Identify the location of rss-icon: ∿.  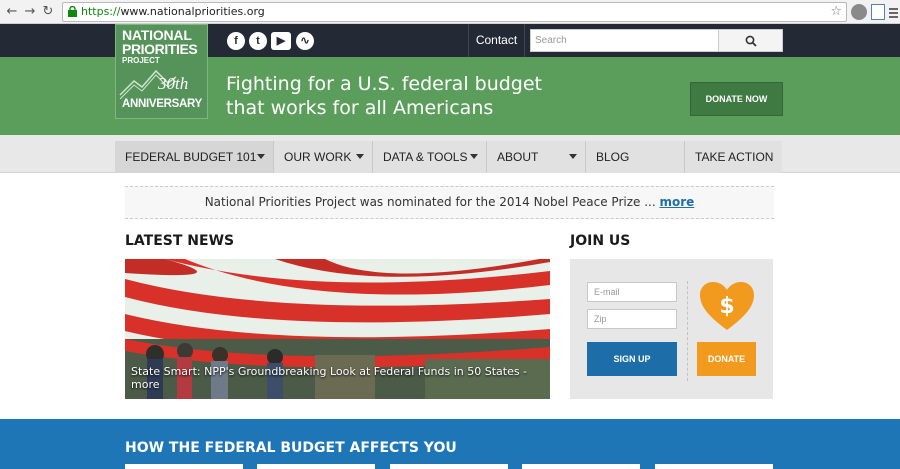
(305, 41).